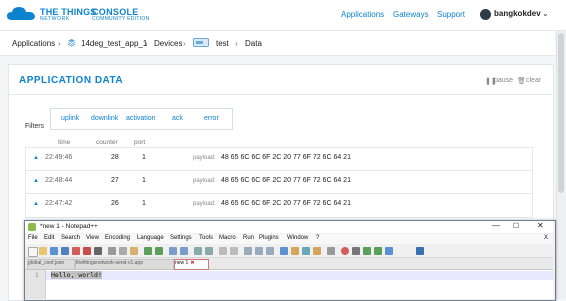 The width and height of the screenshot is (566, 301). Describe the element at coordinates (284, 251) in the screenshot. I see `udl-icon` at that location.